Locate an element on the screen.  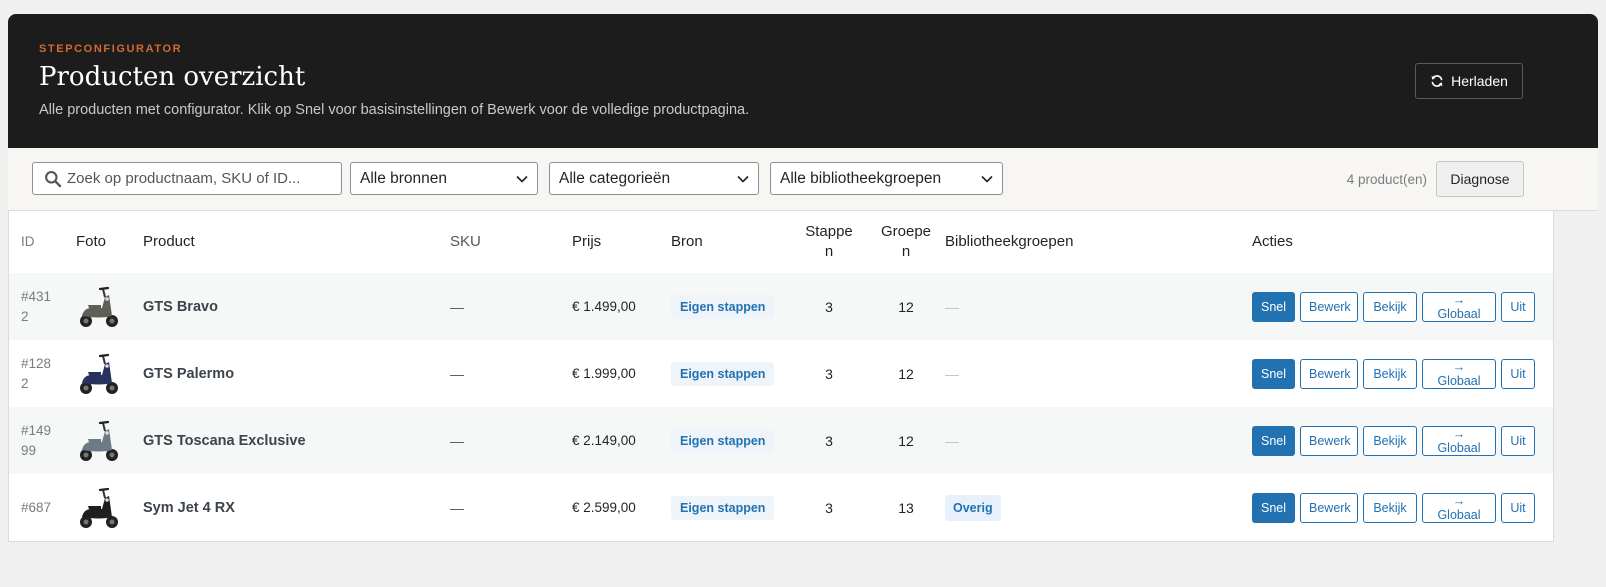
product-id: #687 is located at coordinates (36, 507).